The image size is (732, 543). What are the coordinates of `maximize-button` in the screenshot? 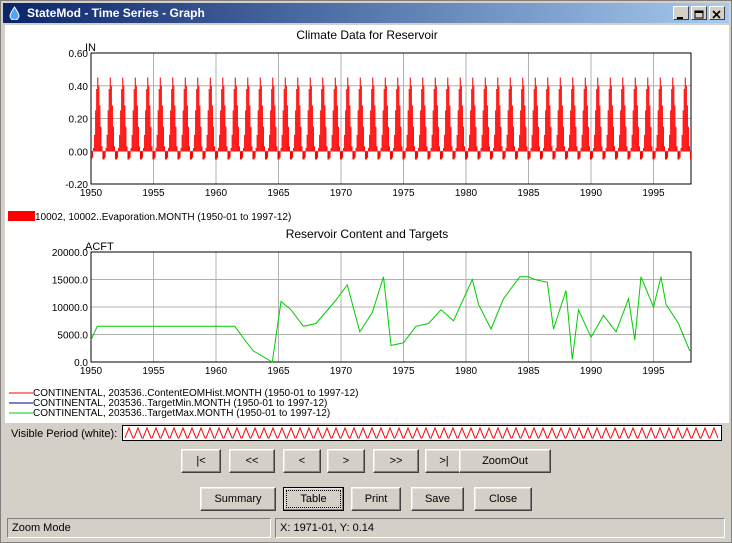 It's located at (699, 13).